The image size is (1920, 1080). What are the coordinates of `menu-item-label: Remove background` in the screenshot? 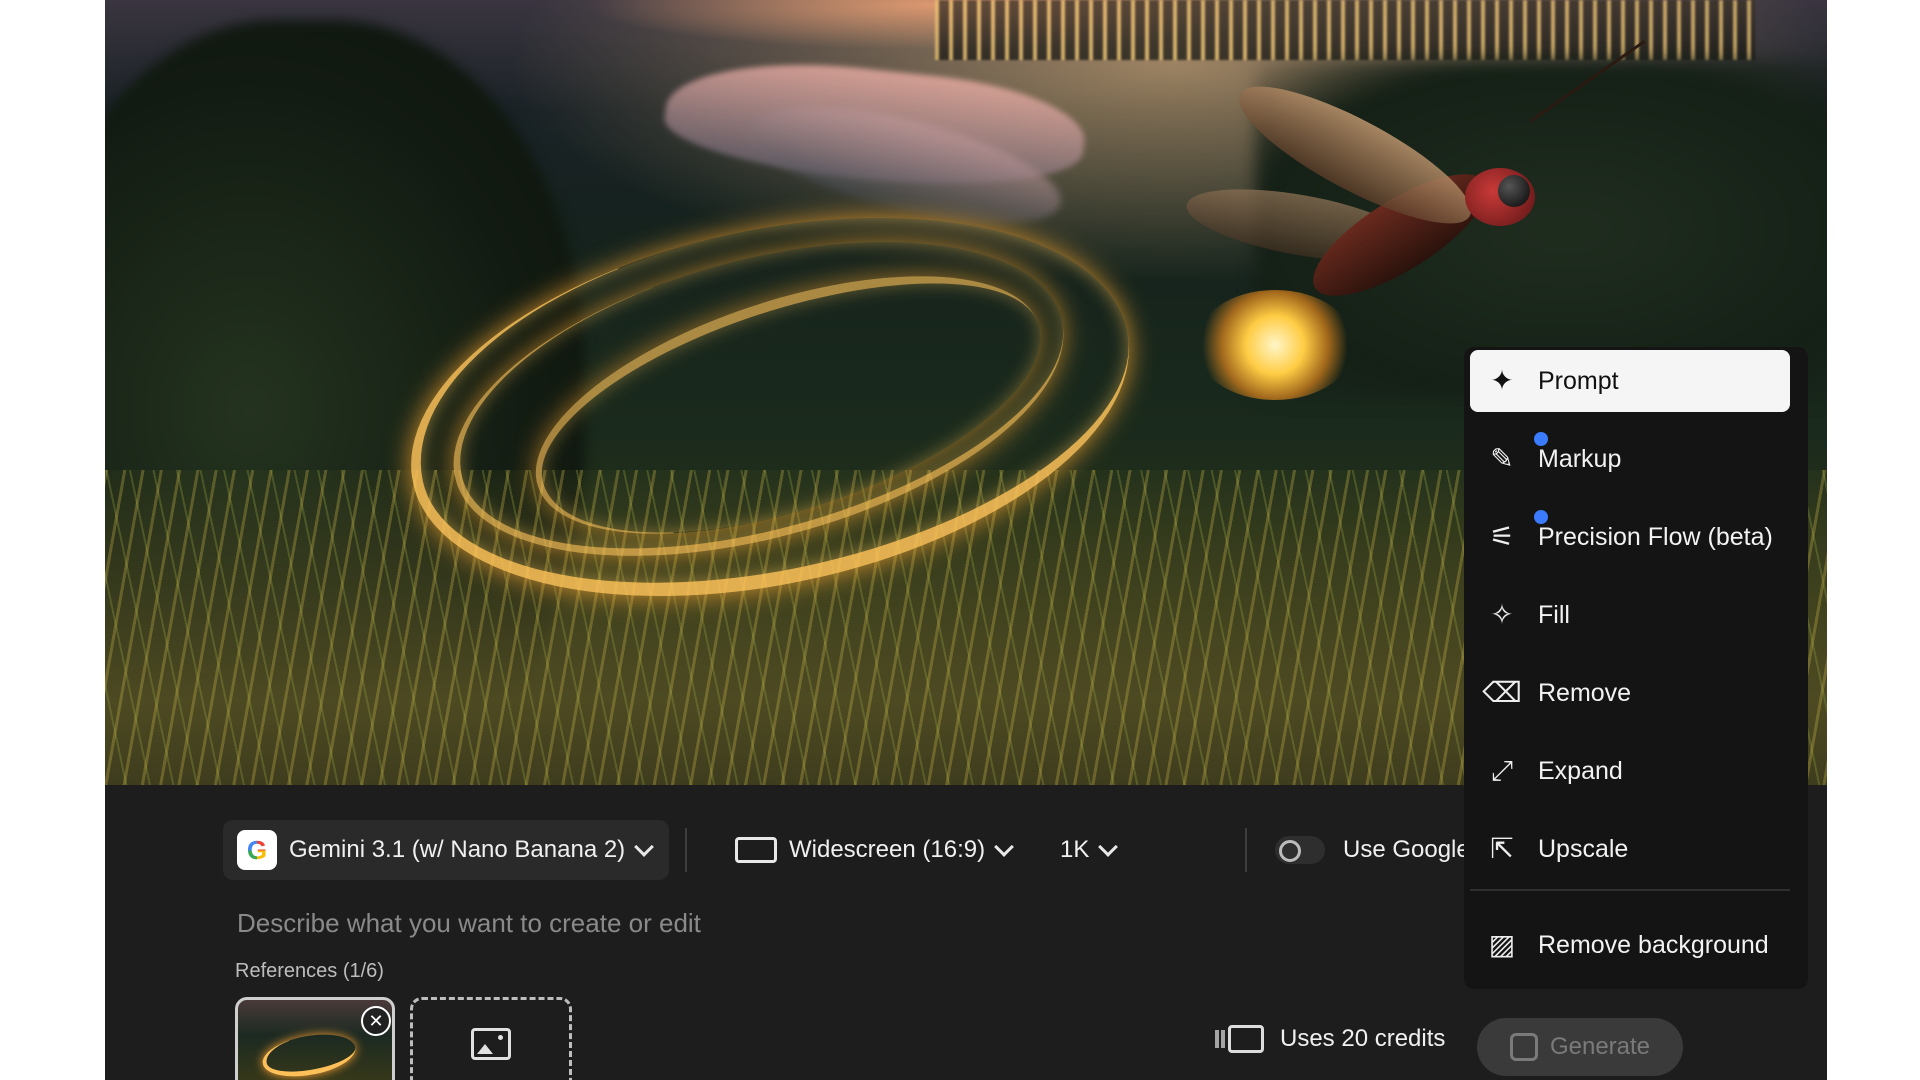 It's located at (1653, 944).